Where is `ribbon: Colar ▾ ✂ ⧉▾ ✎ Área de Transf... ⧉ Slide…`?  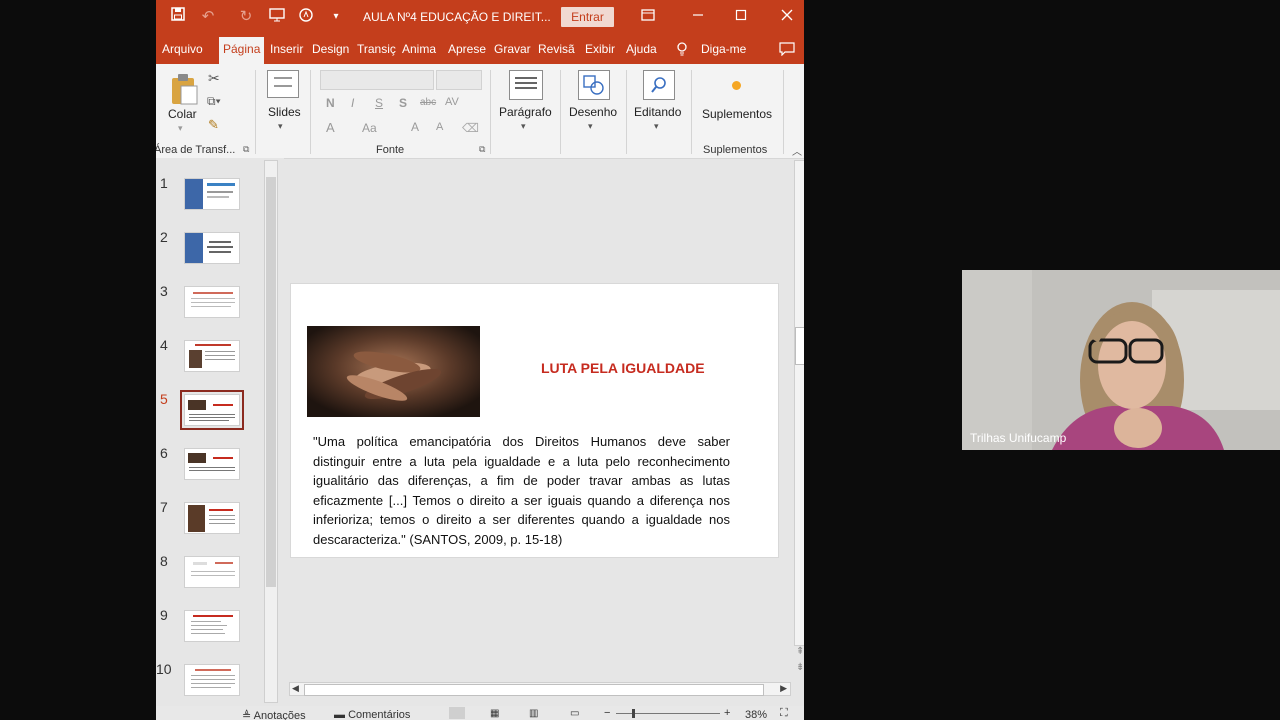
ribbon: Colar ▾ ✂ ⧉▾ ✎ Área de Transf... ⧉ Slide… is located at coordinates (480, 111).